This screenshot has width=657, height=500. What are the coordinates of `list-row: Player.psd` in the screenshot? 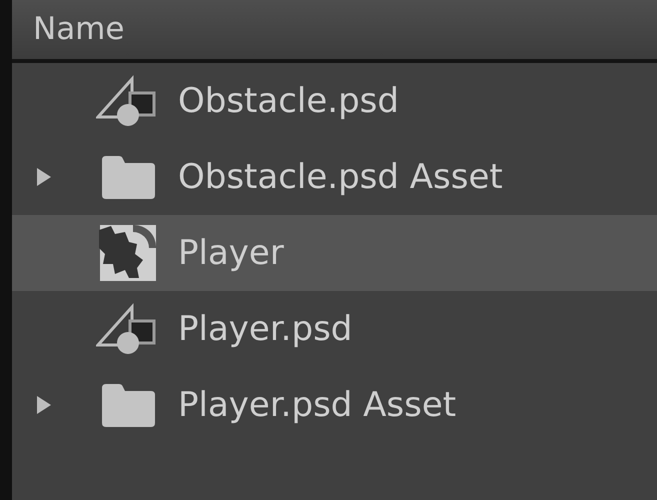 It's located at (334, 329).